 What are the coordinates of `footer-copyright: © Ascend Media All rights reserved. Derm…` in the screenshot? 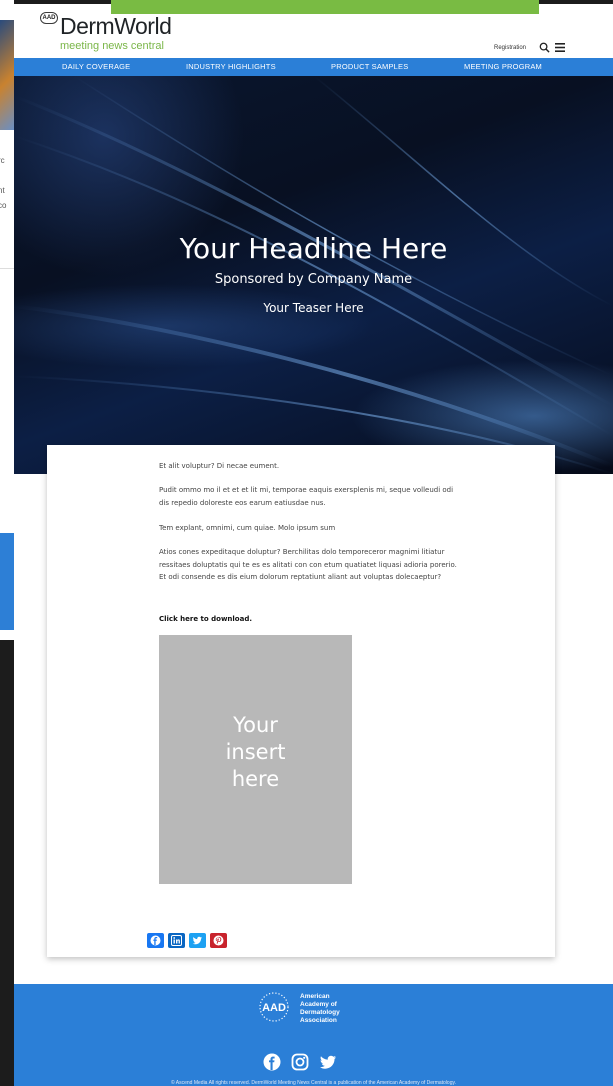 It's located at (313, 1083).